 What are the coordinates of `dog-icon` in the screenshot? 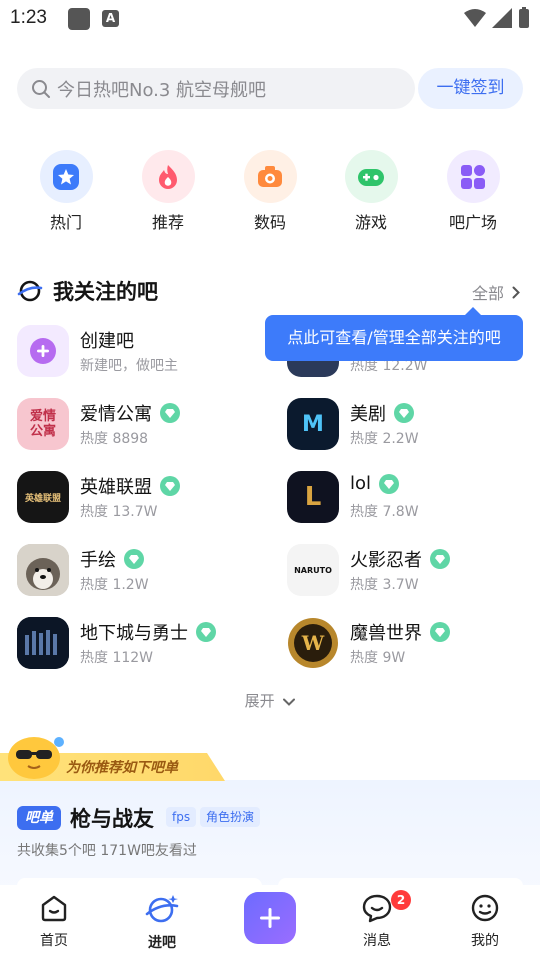 It's located at (43, 570).